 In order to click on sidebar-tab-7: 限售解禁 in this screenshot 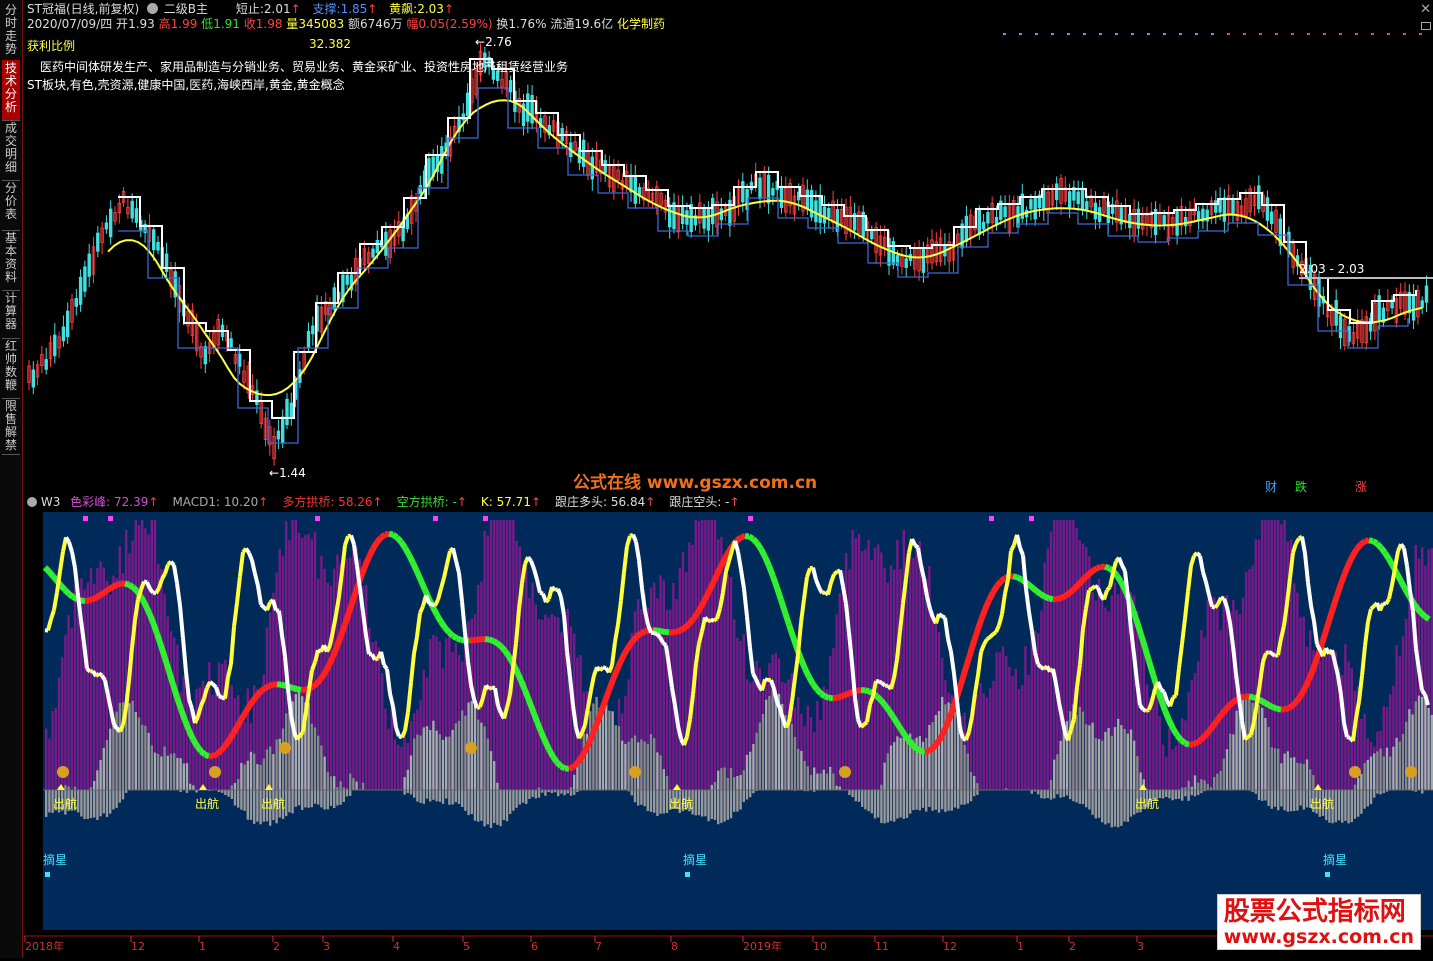, I will do `click(11, 426)`.